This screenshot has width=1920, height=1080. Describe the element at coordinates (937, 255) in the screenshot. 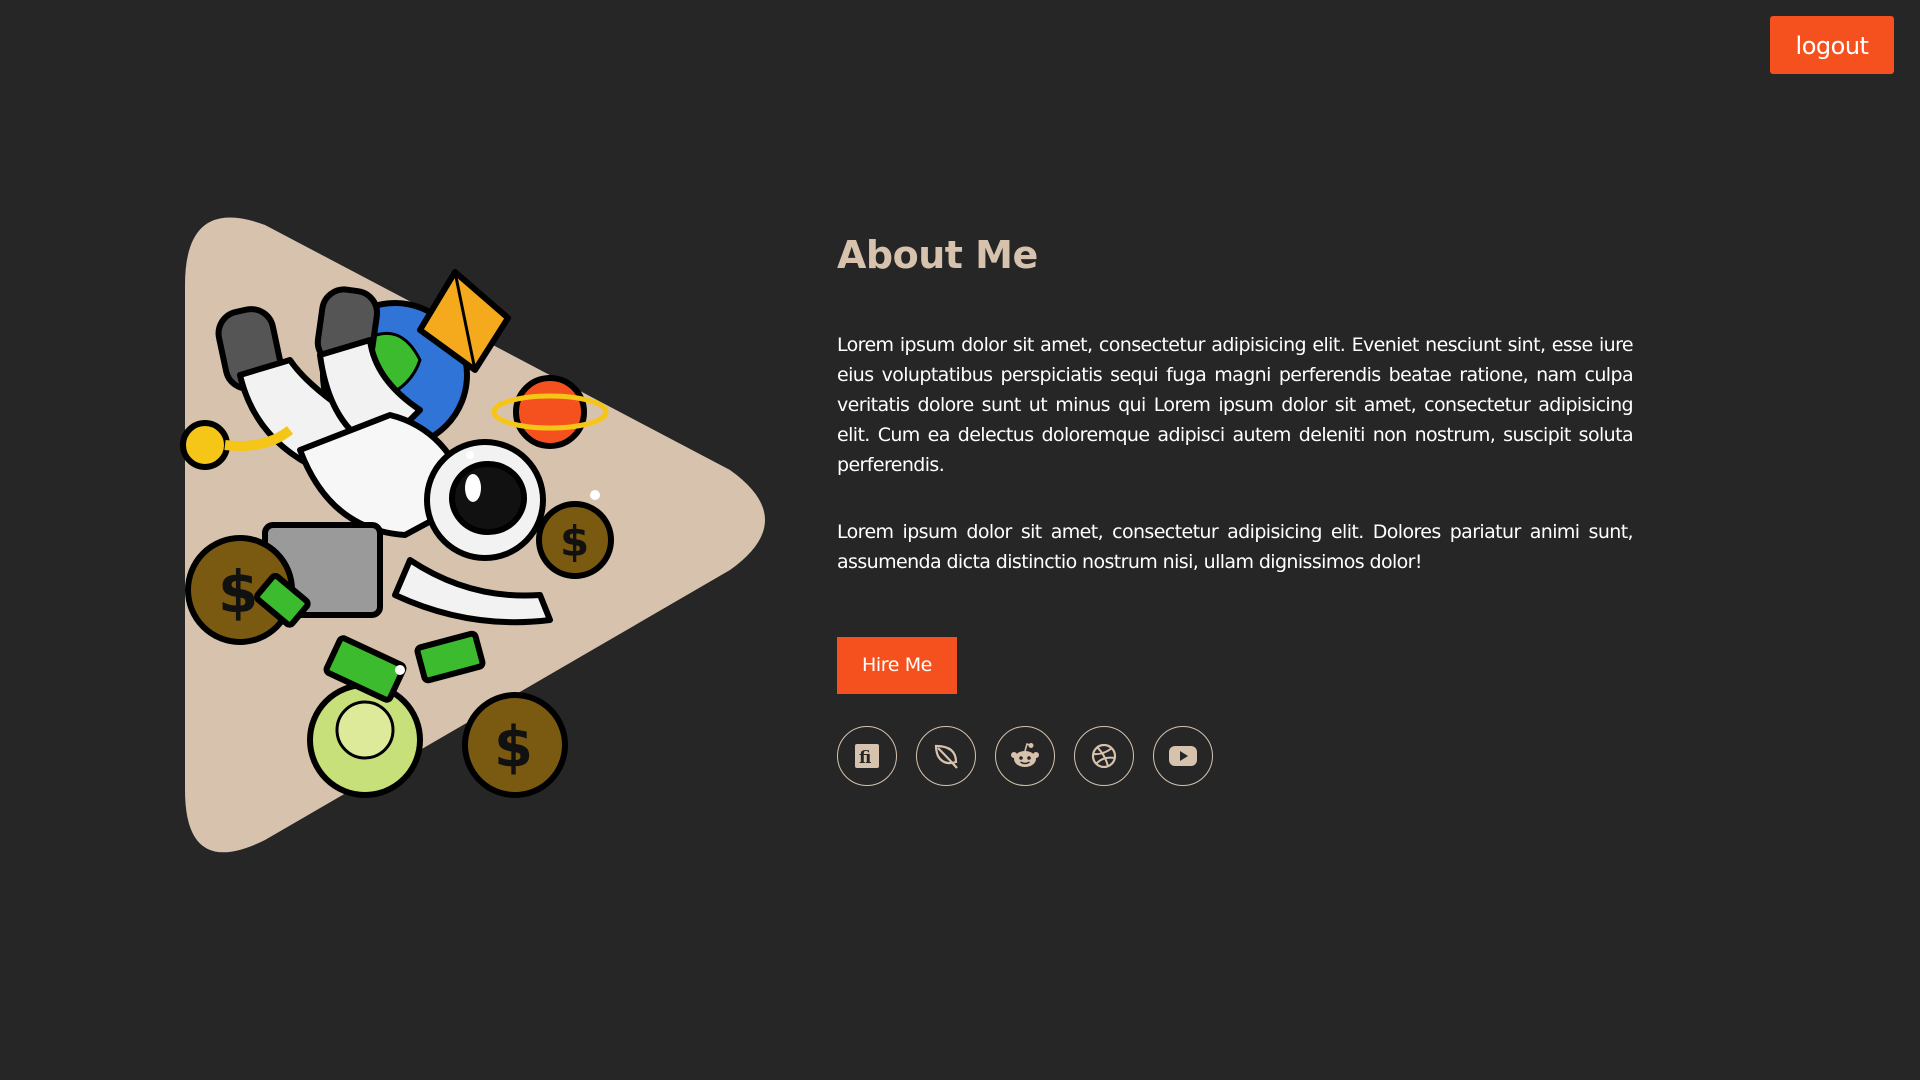

I see `about-title: About Me` at that location.